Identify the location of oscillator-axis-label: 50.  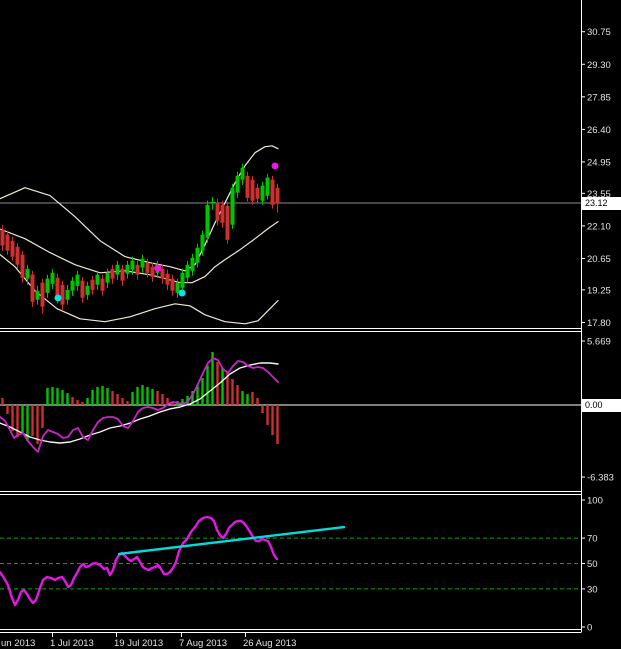
(592, 564).